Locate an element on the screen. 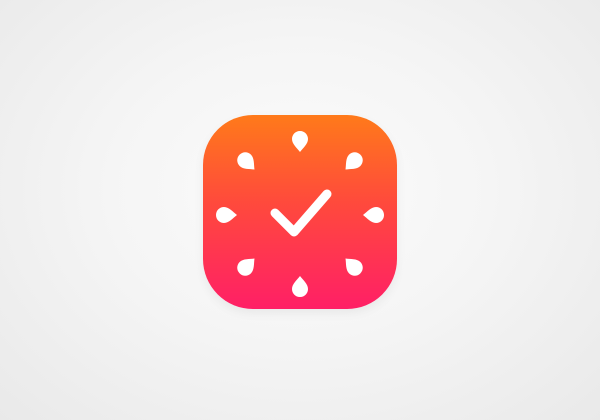  checkmark-icon is located at coordinates (301, 213).